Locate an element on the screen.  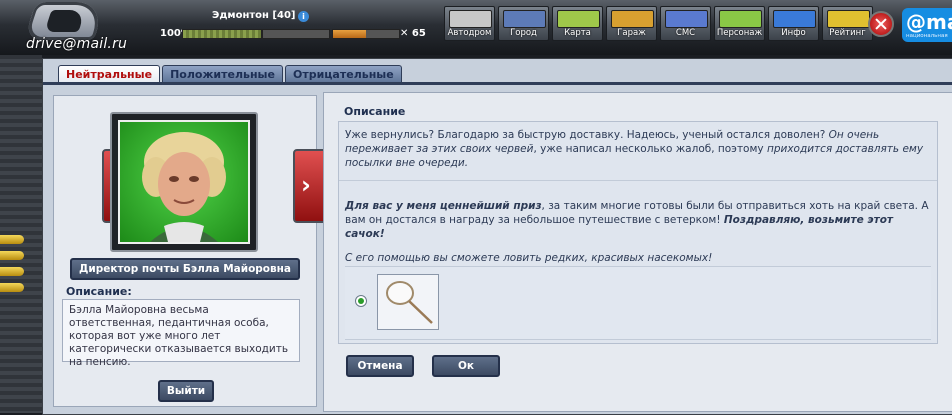
nav-label: Персонаж is located at coordinates (739, 33).